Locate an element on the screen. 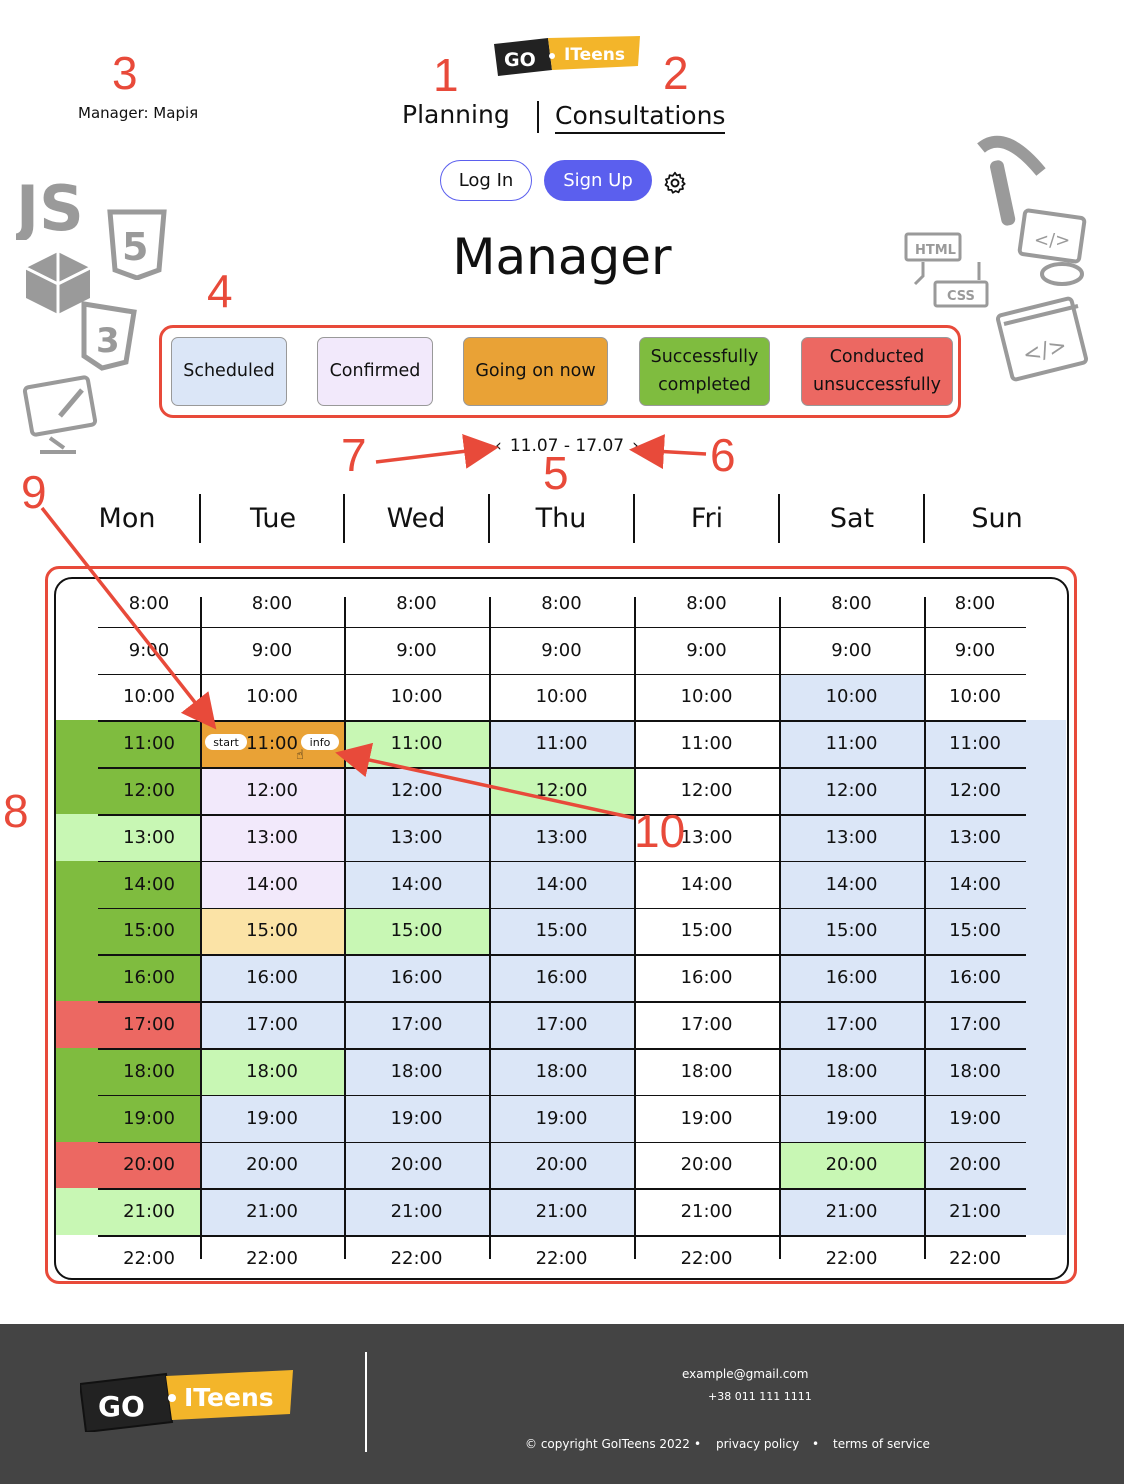 This screenshot has width=1124, height=1484. footer-terms-link: terms of service is located at coordinates (881, 1444).